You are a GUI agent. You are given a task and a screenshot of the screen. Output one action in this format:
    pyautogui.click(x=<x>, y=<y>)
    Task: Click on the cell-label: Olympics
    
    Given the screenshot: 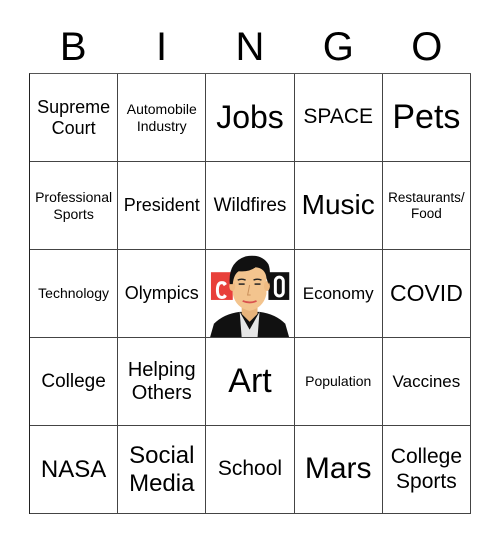 What is the action you would take?
    pyautogui.click(x=161, y=293)
    